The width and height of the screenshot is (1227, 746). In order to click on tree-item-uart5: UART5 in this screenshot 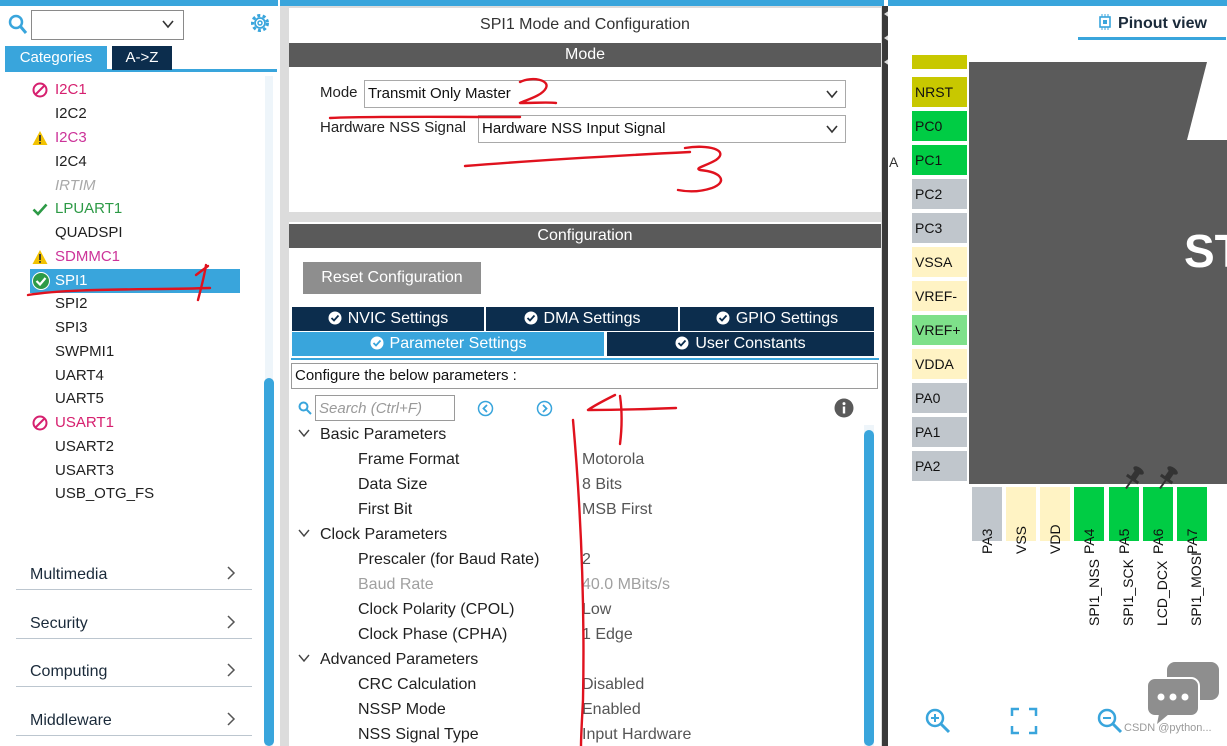, I will do `click(135, 399)`.